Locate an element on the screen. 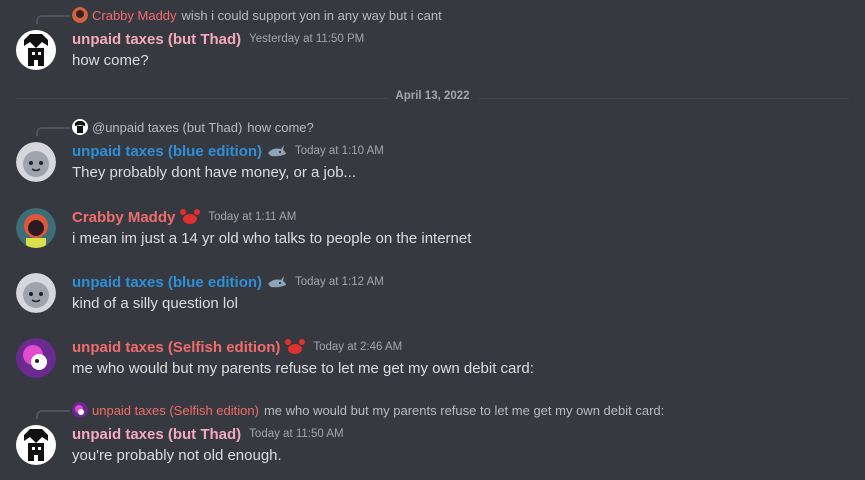 Image resolution: width=865 pixels, height=480 pixels. timestamp: Today at 1:12 AM is located at coordinates (339, 282).